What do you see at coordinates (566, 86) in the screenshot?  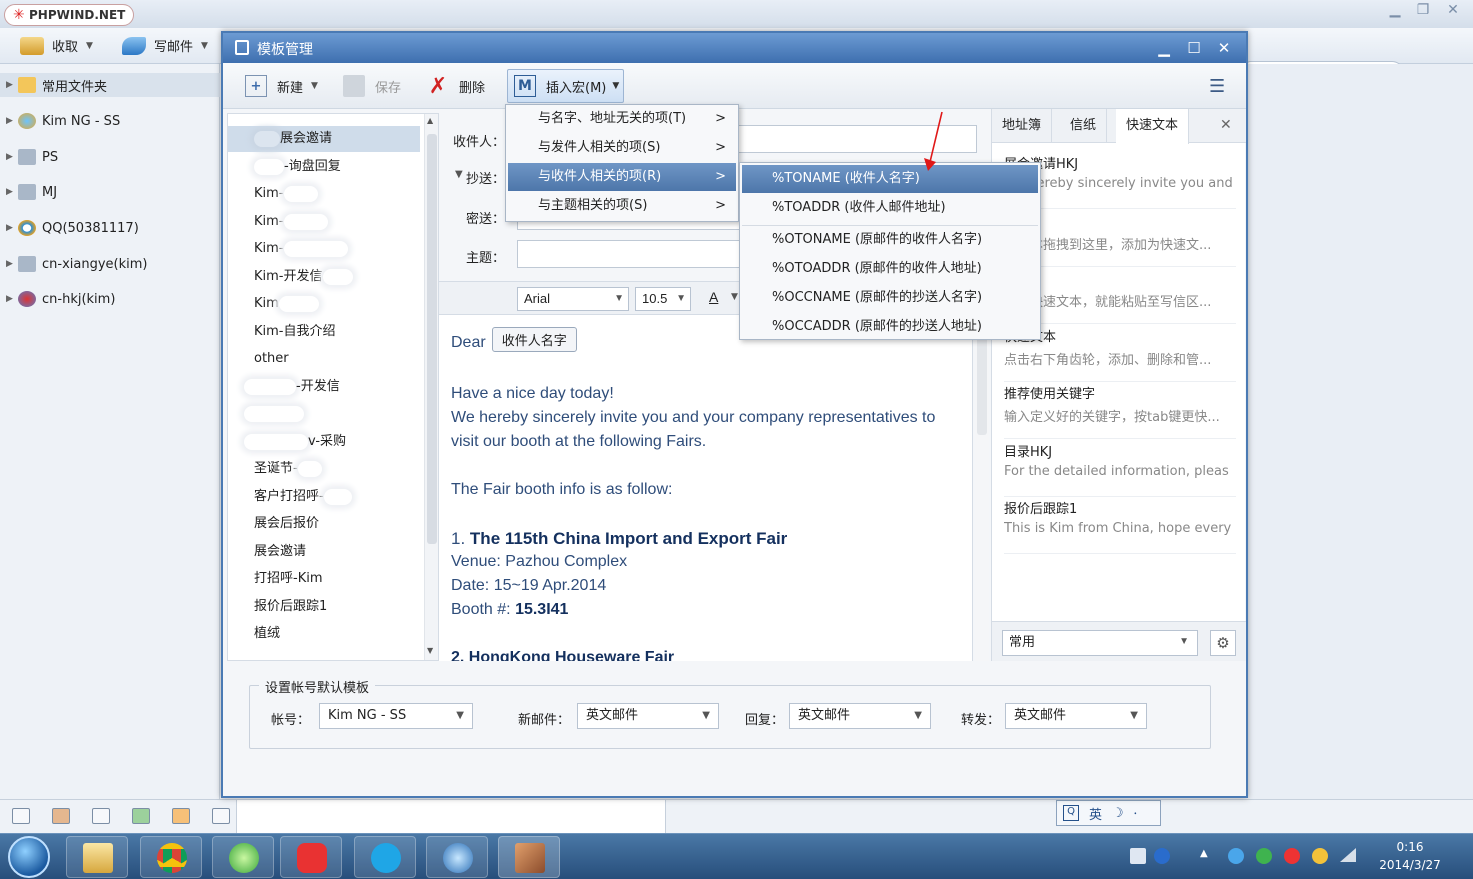 I see `insert-macro-button: M 插入宏(M) ▼` at bounding box center [566, 86].